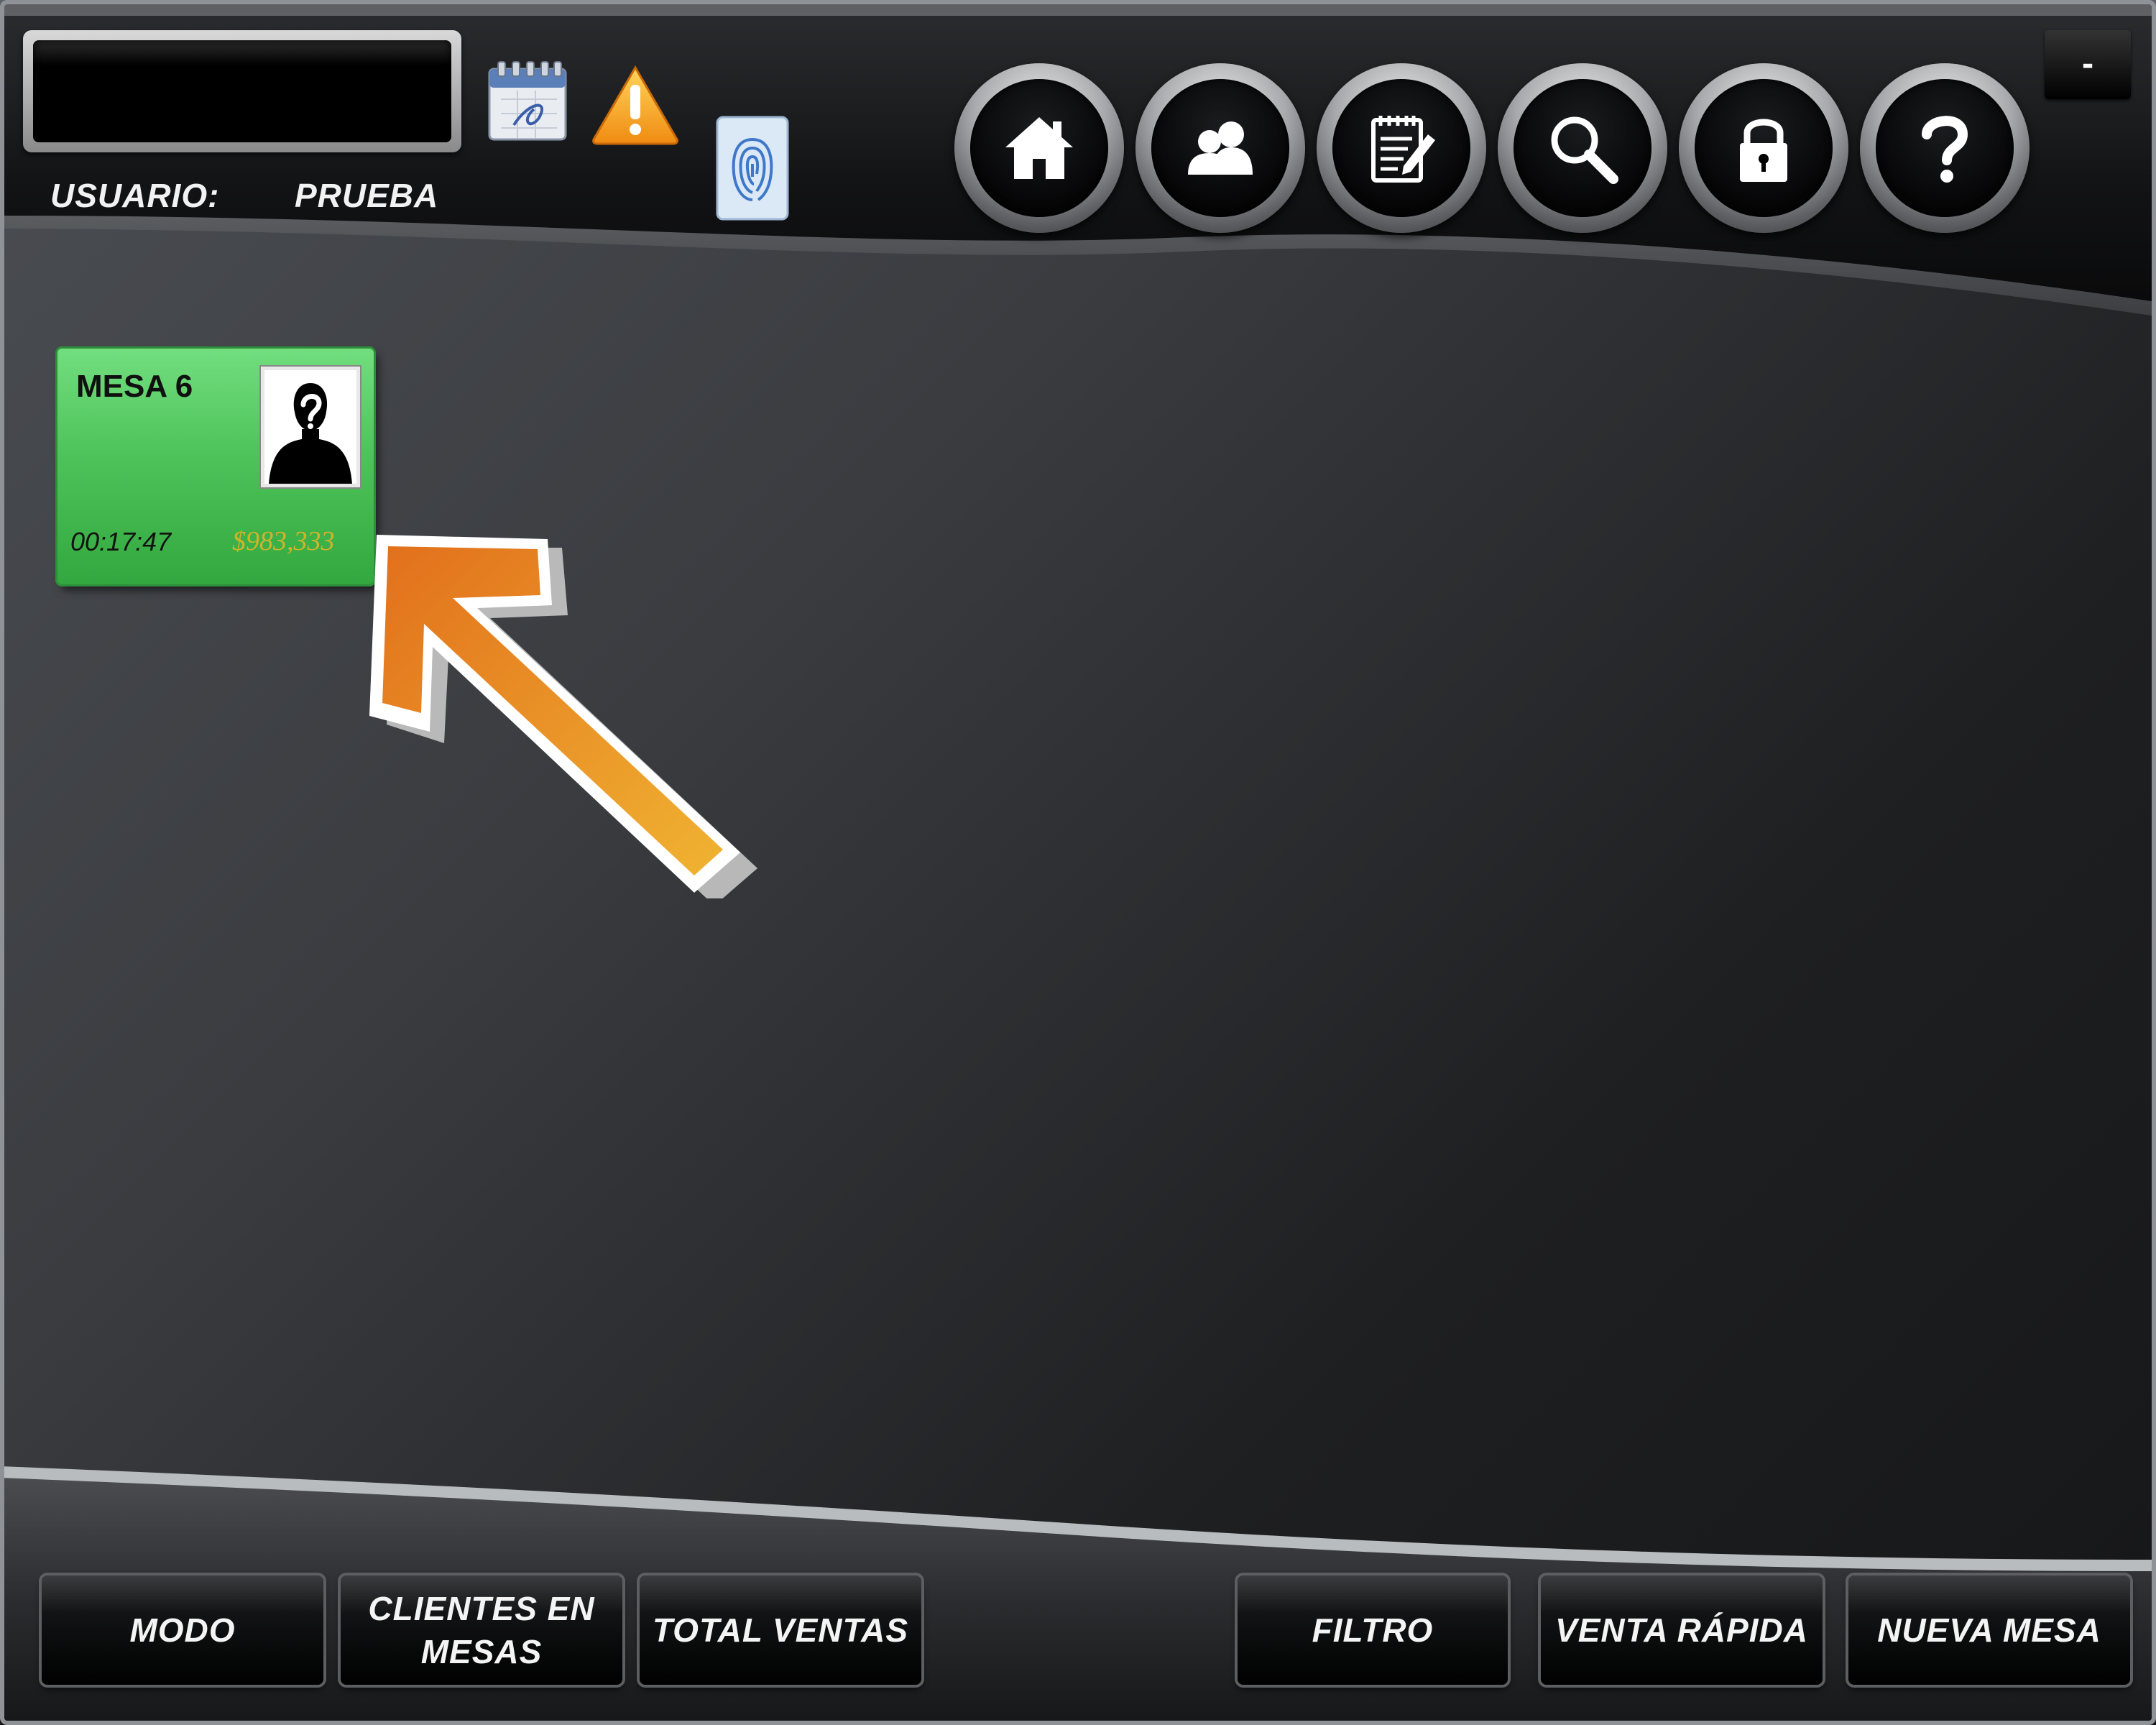 The image size is (2156, 1725). Describe the element at coordinates (283, 541) in the screenshot. I see `table-total-amount: $983,333` at that location.